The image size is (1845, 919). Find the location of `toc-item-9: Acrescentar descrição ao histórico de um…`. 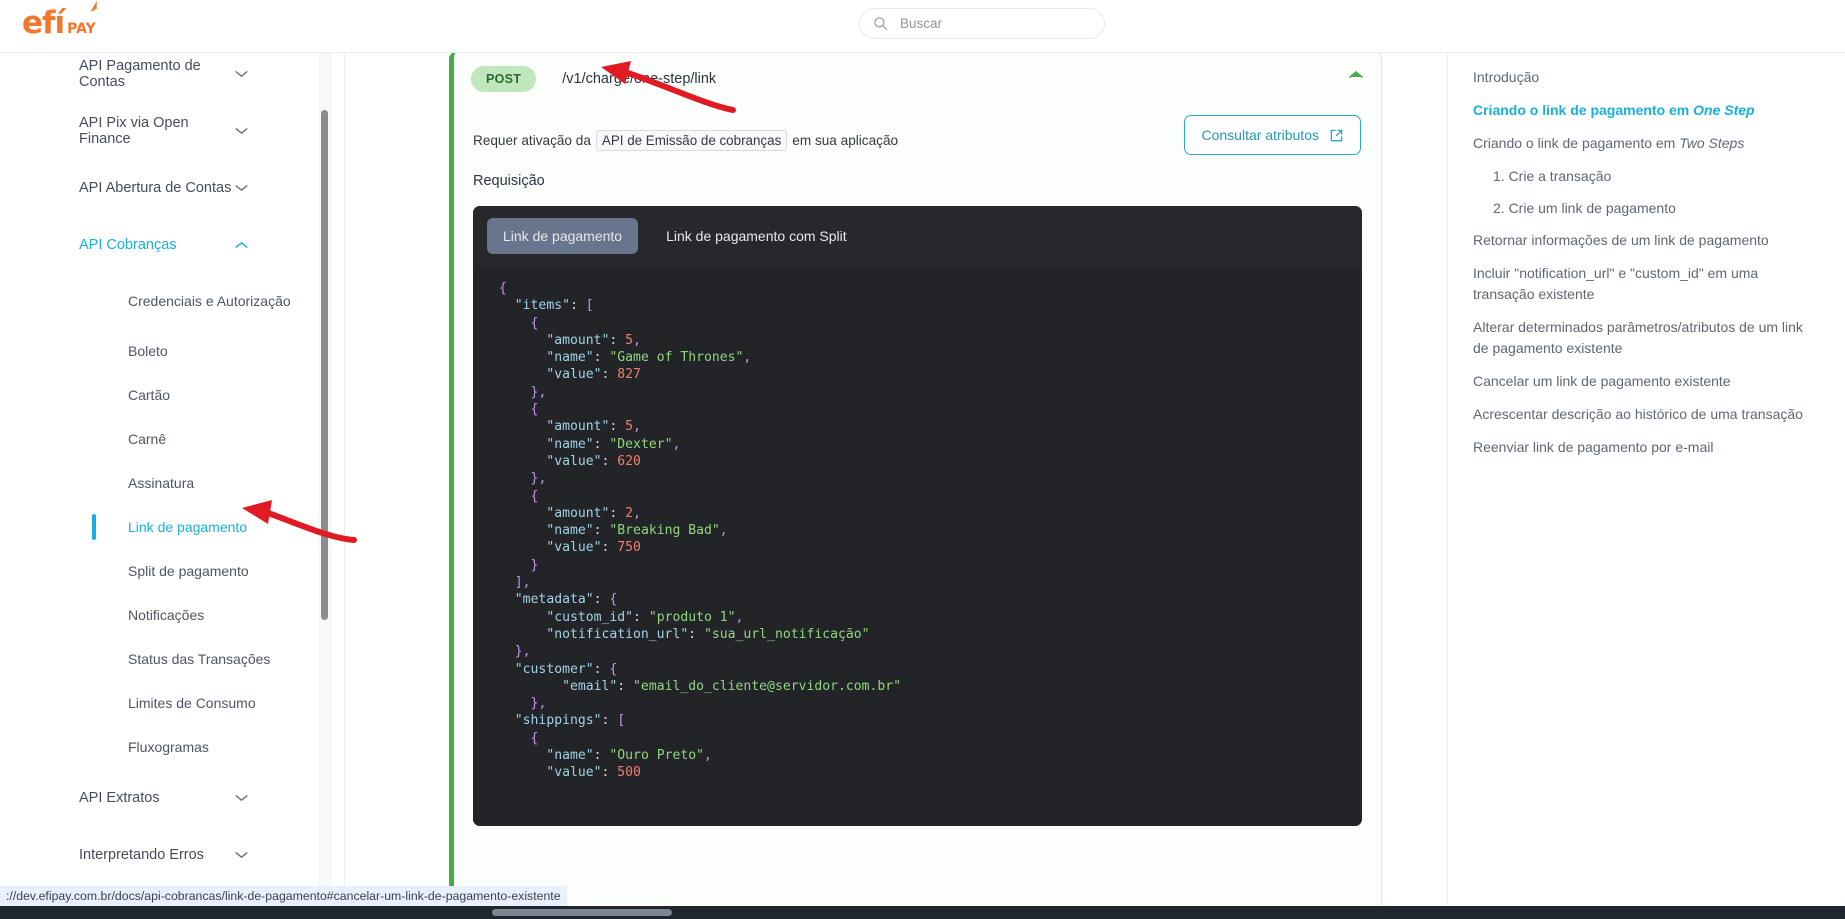

toc-item-9: Acrescentar descrição ao histórico de um… is located at coordinates (1639, 414).